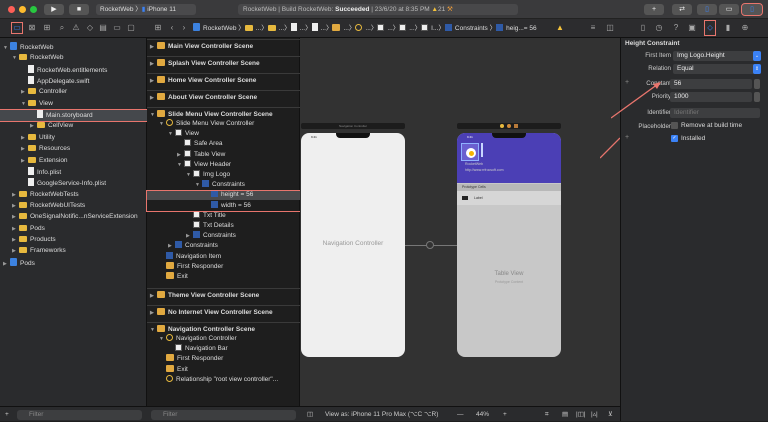  I want to click on outline-scene: ▶ Splash View Controller Scene, so click(223, 64).